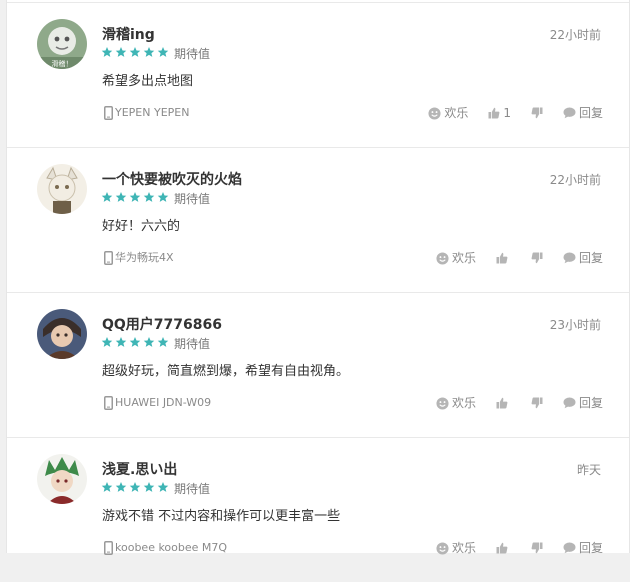 The width and height of the screenshot is (630, 582). Describe the element at coordinates (163, 402) in the screenshot. I see `device-name: HUAWEI JDN-W09` at that location.